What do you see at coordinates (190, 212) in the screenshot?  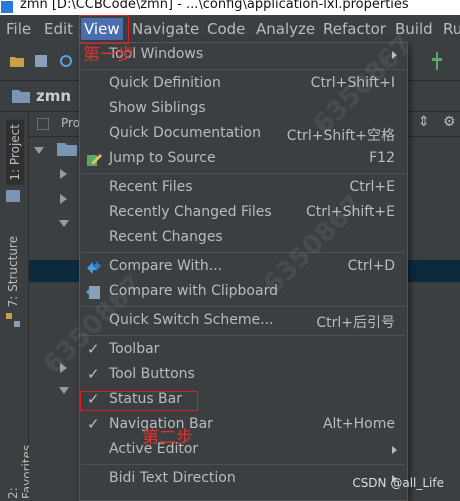 I see `menu-item-label: Recently Changed Files` at bounding box center [190, 212].